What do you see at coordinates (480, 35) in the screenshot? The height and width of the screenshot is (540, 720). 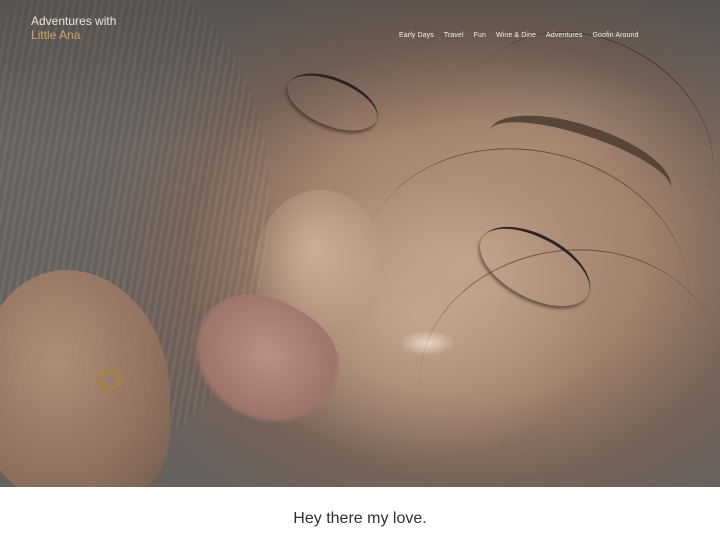 I see `nav-item-fun: Fun` at bounding box center [480, 35].